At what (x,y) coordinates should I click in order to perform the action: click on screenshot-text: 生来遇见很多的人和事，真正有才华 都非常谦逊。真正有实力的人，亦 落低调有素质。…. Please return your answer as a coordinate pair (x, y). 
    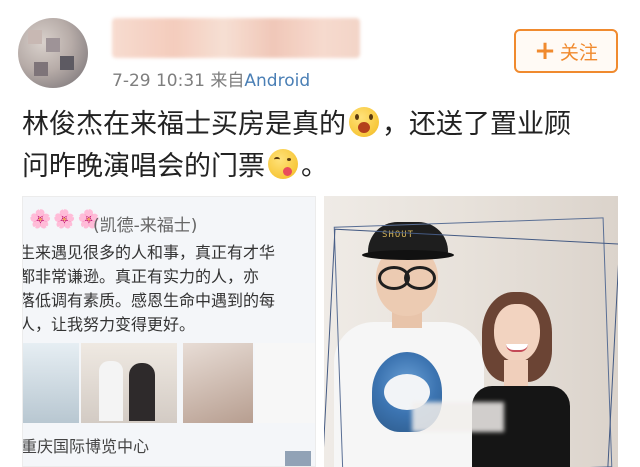
    Looking at the image, I should click on (168, 289).